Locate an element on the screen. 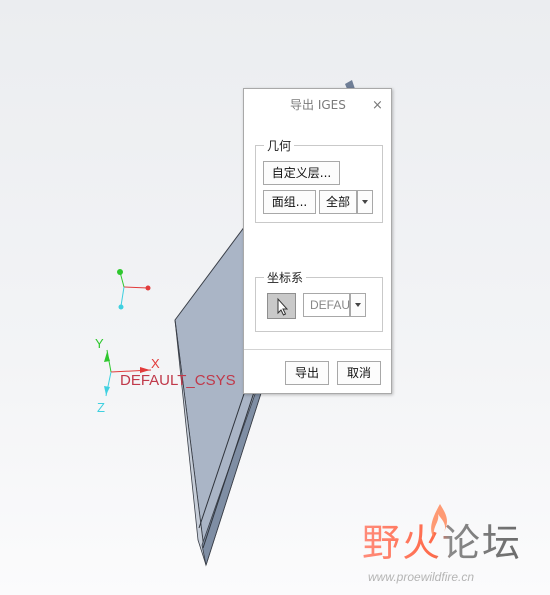 This screenshot has width=550, height=595. dialog-separator is located at coordinates (317, 349).